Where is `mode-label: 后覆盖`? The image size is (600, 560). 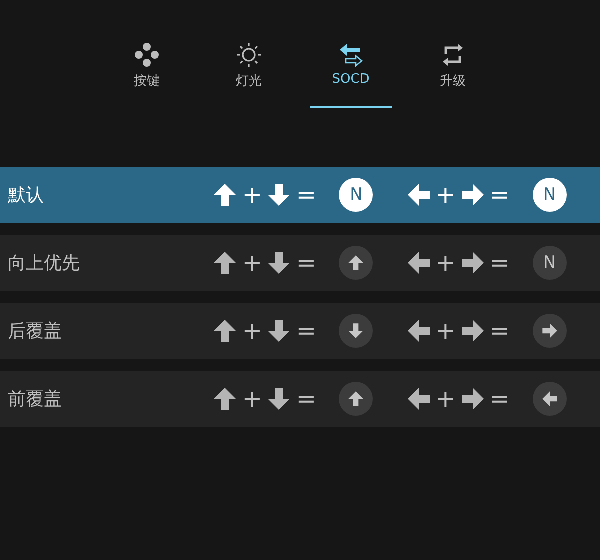 mode-label: 后覆盖 is located at coordinates (35, 331).